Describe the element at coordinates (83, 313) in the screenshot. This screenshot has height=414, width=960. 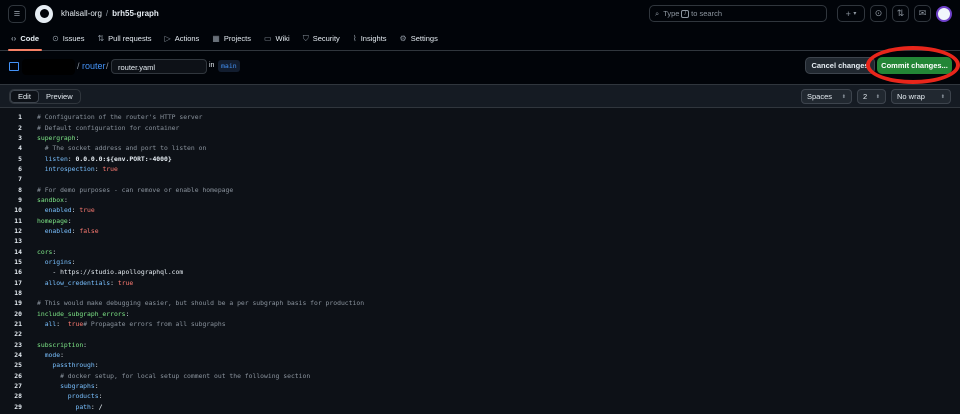
I see `line-text: include_subgraph_errors:` at that location.